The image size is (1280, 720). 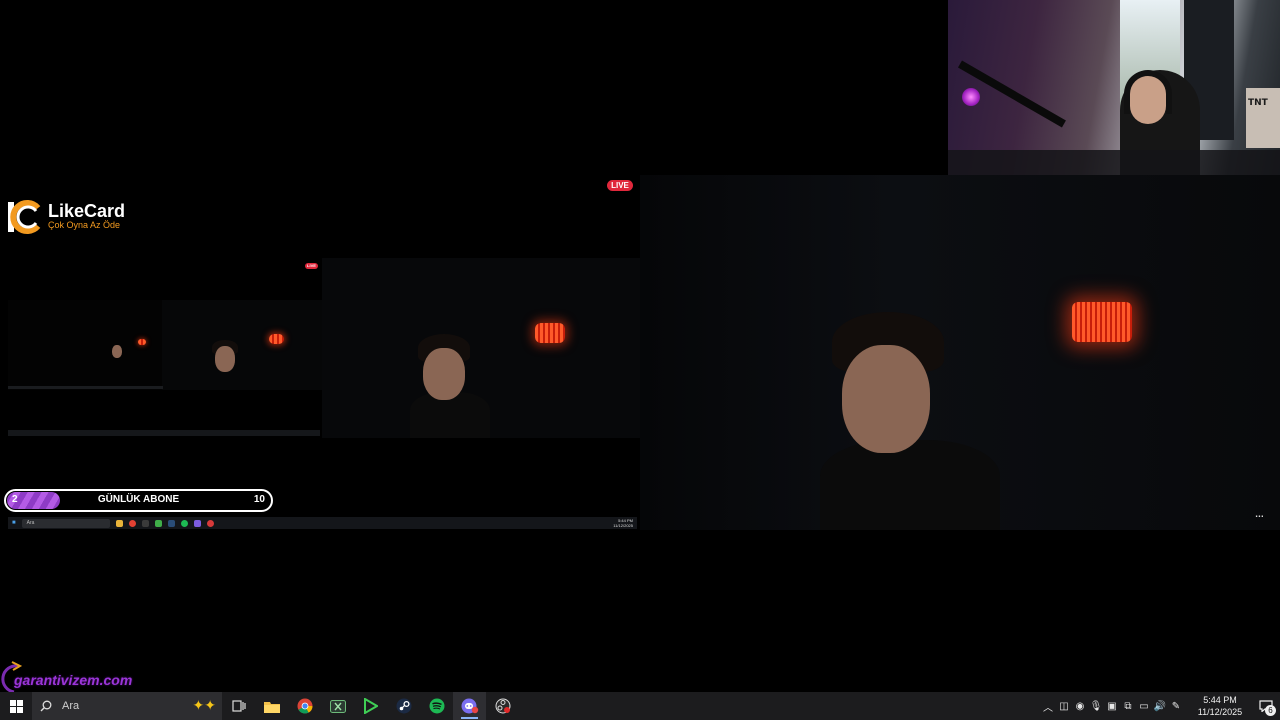 What do you see at coordinates (164, 433) in the screenshot?
I see `nested-taskbar-small` at bounding box center [164, 433].